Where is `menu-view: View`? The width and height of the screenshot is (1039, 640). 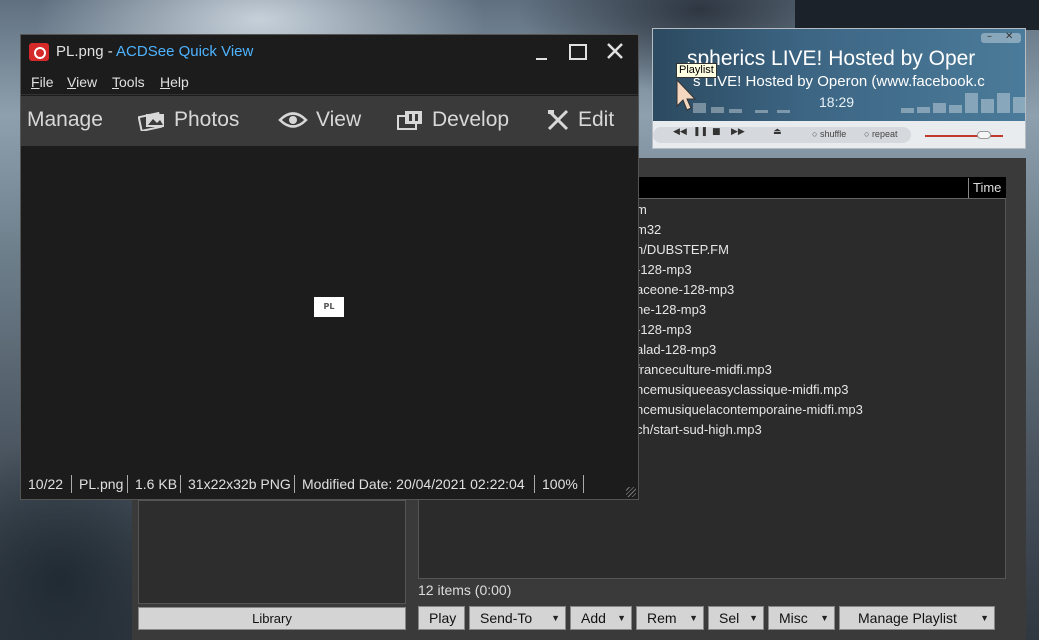 menu-view: View is located at coordinates (82, 82).